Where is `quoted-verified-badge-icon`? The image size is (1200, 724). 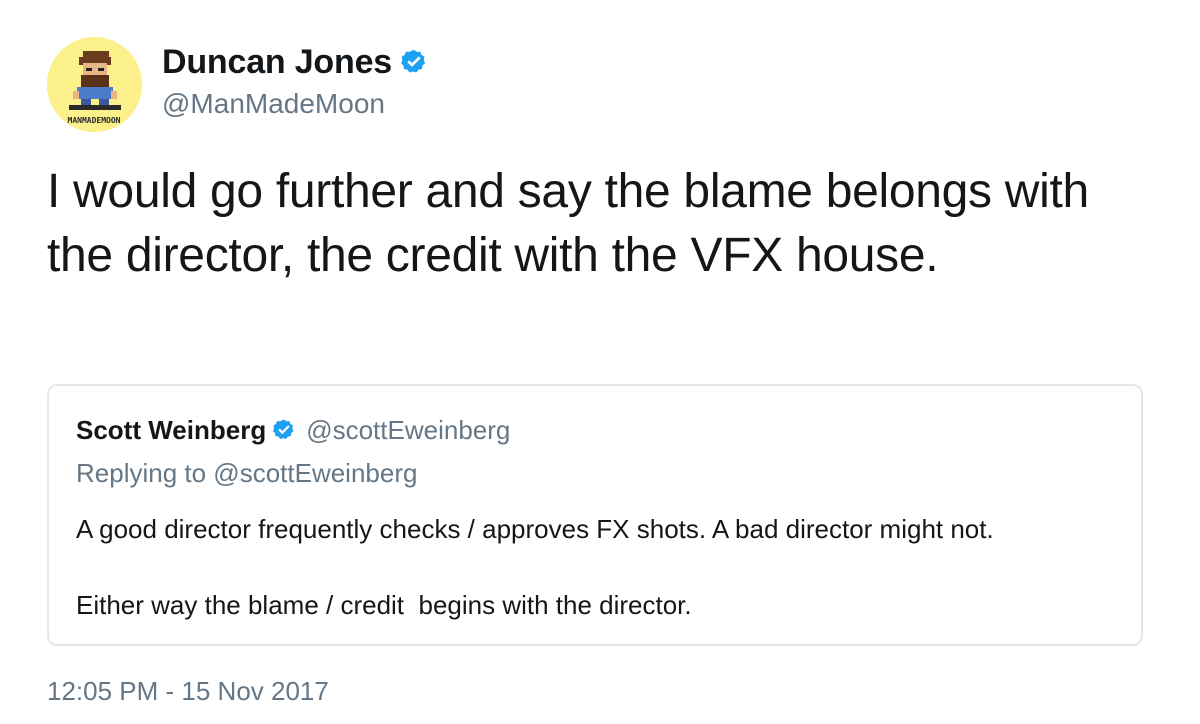
quoted-verified-badge-icon is located at coordinates (284, 430).